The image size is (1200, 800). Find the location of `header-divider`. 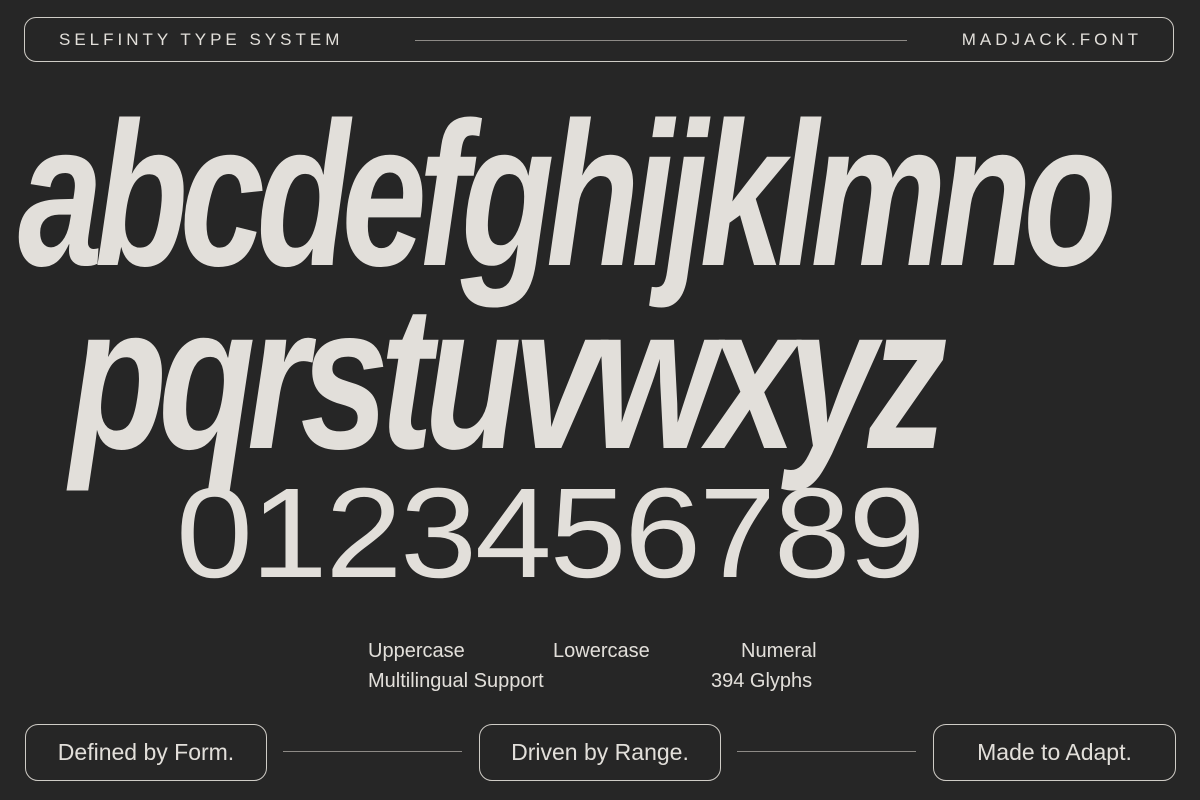

header-divider is located at coordinates (661, 40).